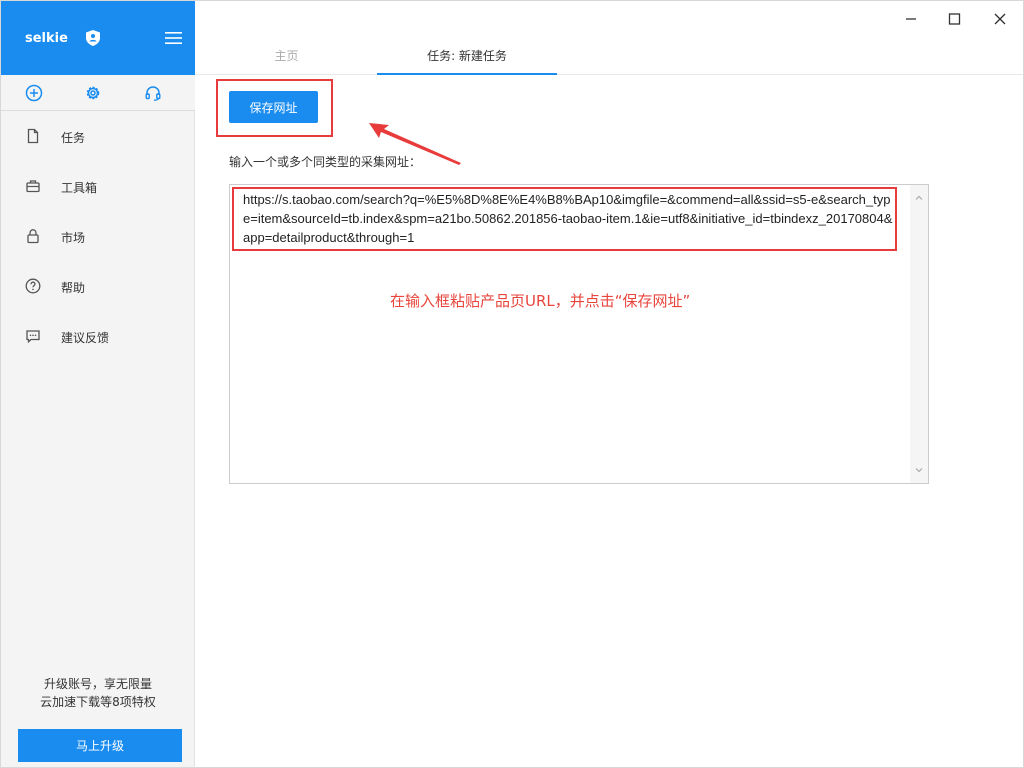 This screenshot has width=1024, height=768. I want to click on brand-name: selkie, so click(46, 38).